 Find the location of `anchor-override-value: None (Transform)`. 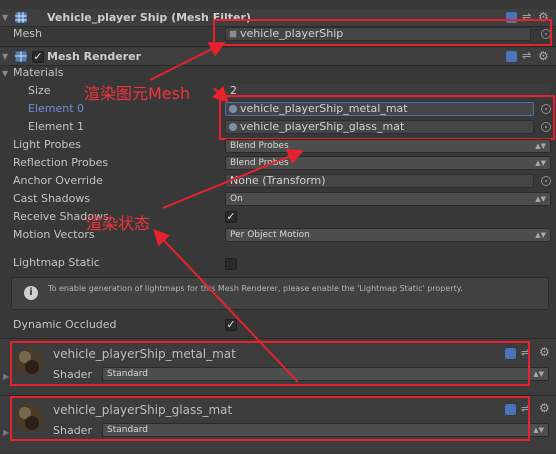

anchor-override-value: None (Transform) is located at coordinates (278, 180).